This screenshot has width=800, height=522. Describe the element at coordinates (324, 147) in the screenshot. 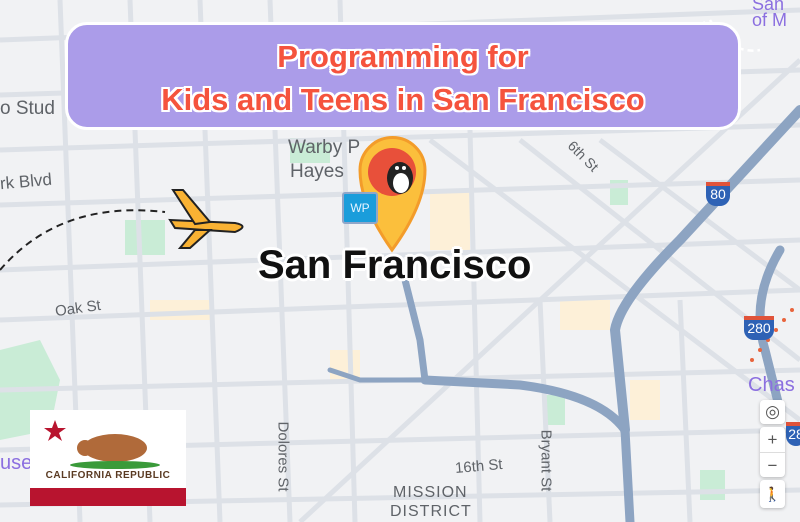

I see `map-label-warby: Warby P` at that location.